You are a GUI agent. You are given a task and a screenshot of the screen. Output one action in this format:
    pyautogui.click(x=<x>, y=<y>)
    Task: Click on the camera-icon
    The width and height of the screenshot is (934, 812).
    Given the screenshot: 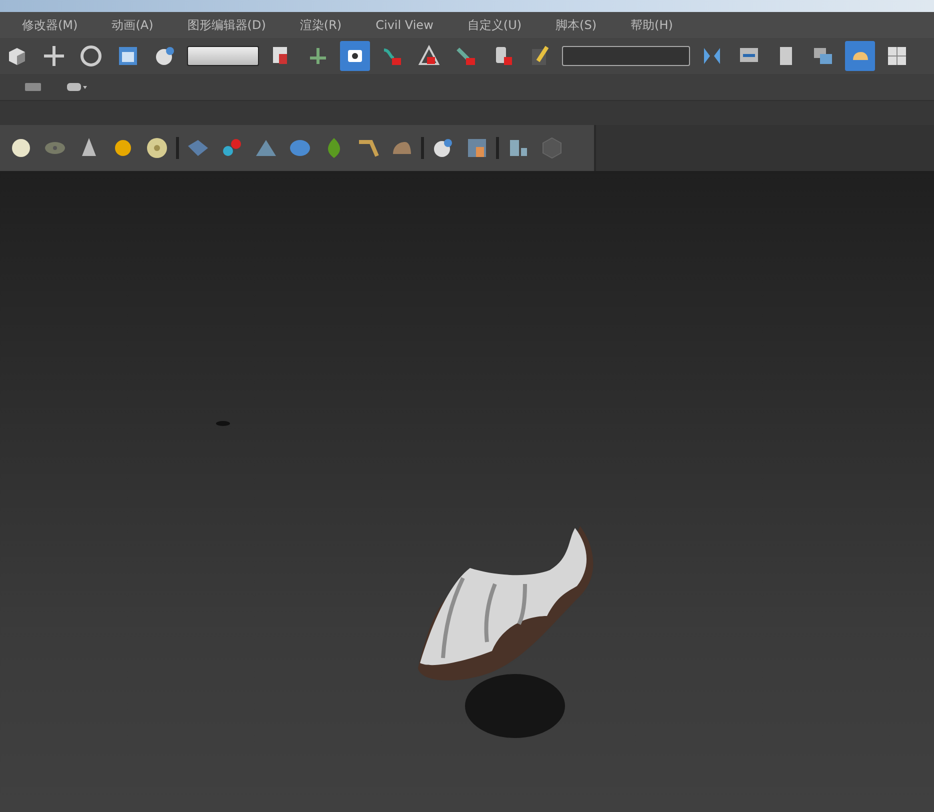 What is the action you would take?
    pyautogui.click(x=355, y=56)
    